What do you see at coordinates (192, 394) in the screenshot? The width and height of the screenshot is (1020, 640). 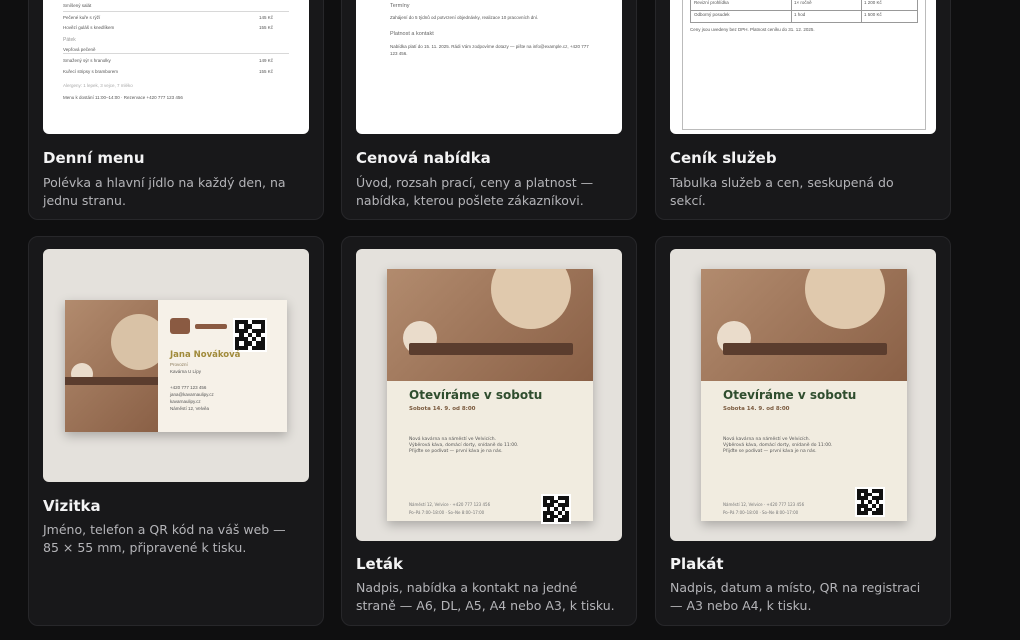 I see `business-card-email: jana@kavarnaulipy.cz` at bounding box center [192, 394].